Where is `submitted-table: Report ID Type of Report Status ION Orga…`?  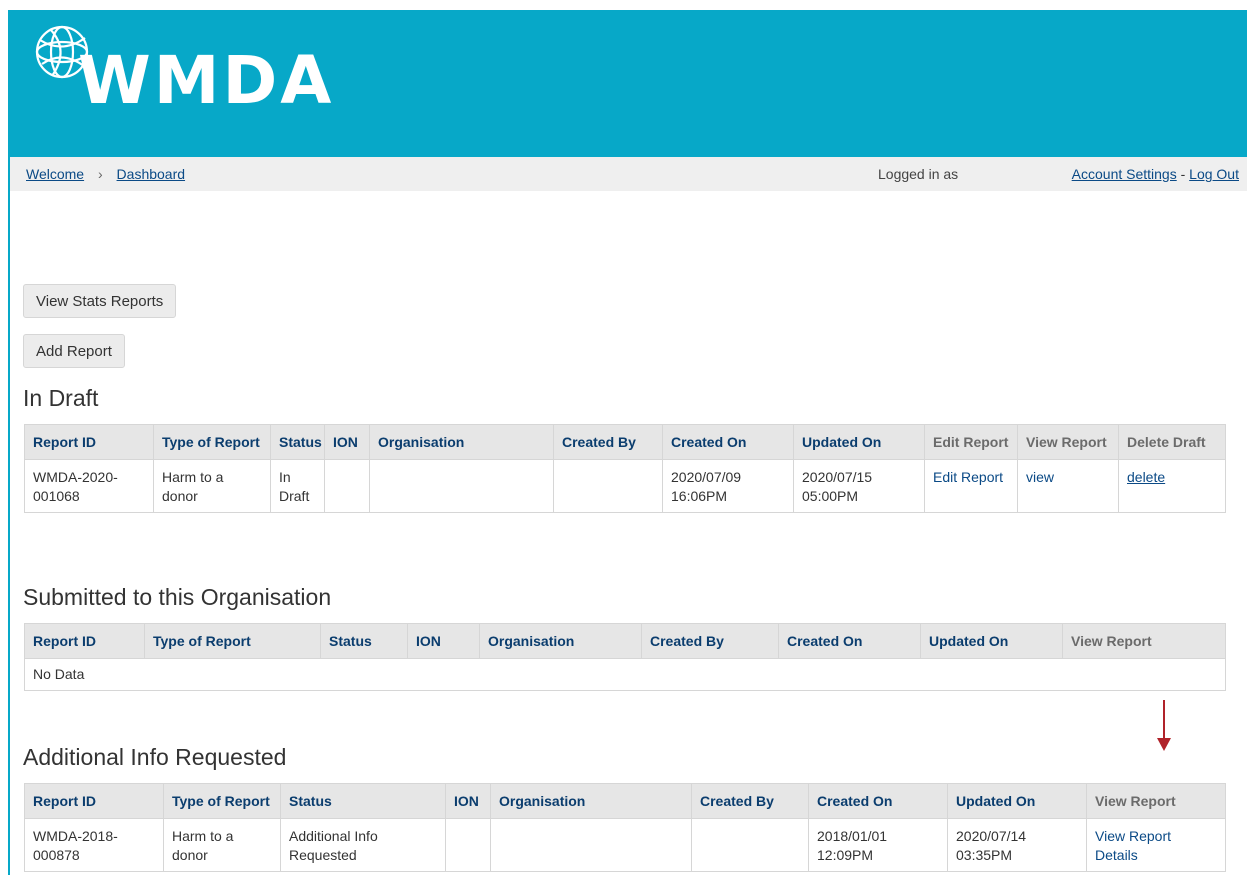 submitted-table: Report ID Type of Report Status ION Orga… is located at coordinates (625, 657).